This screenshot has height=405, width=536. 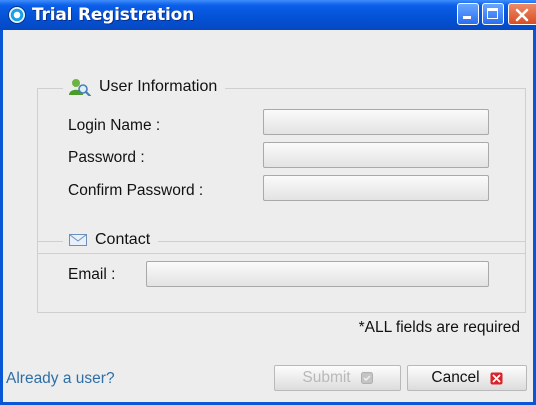 I want to click on login-name-field, so click(x=376, y=122).